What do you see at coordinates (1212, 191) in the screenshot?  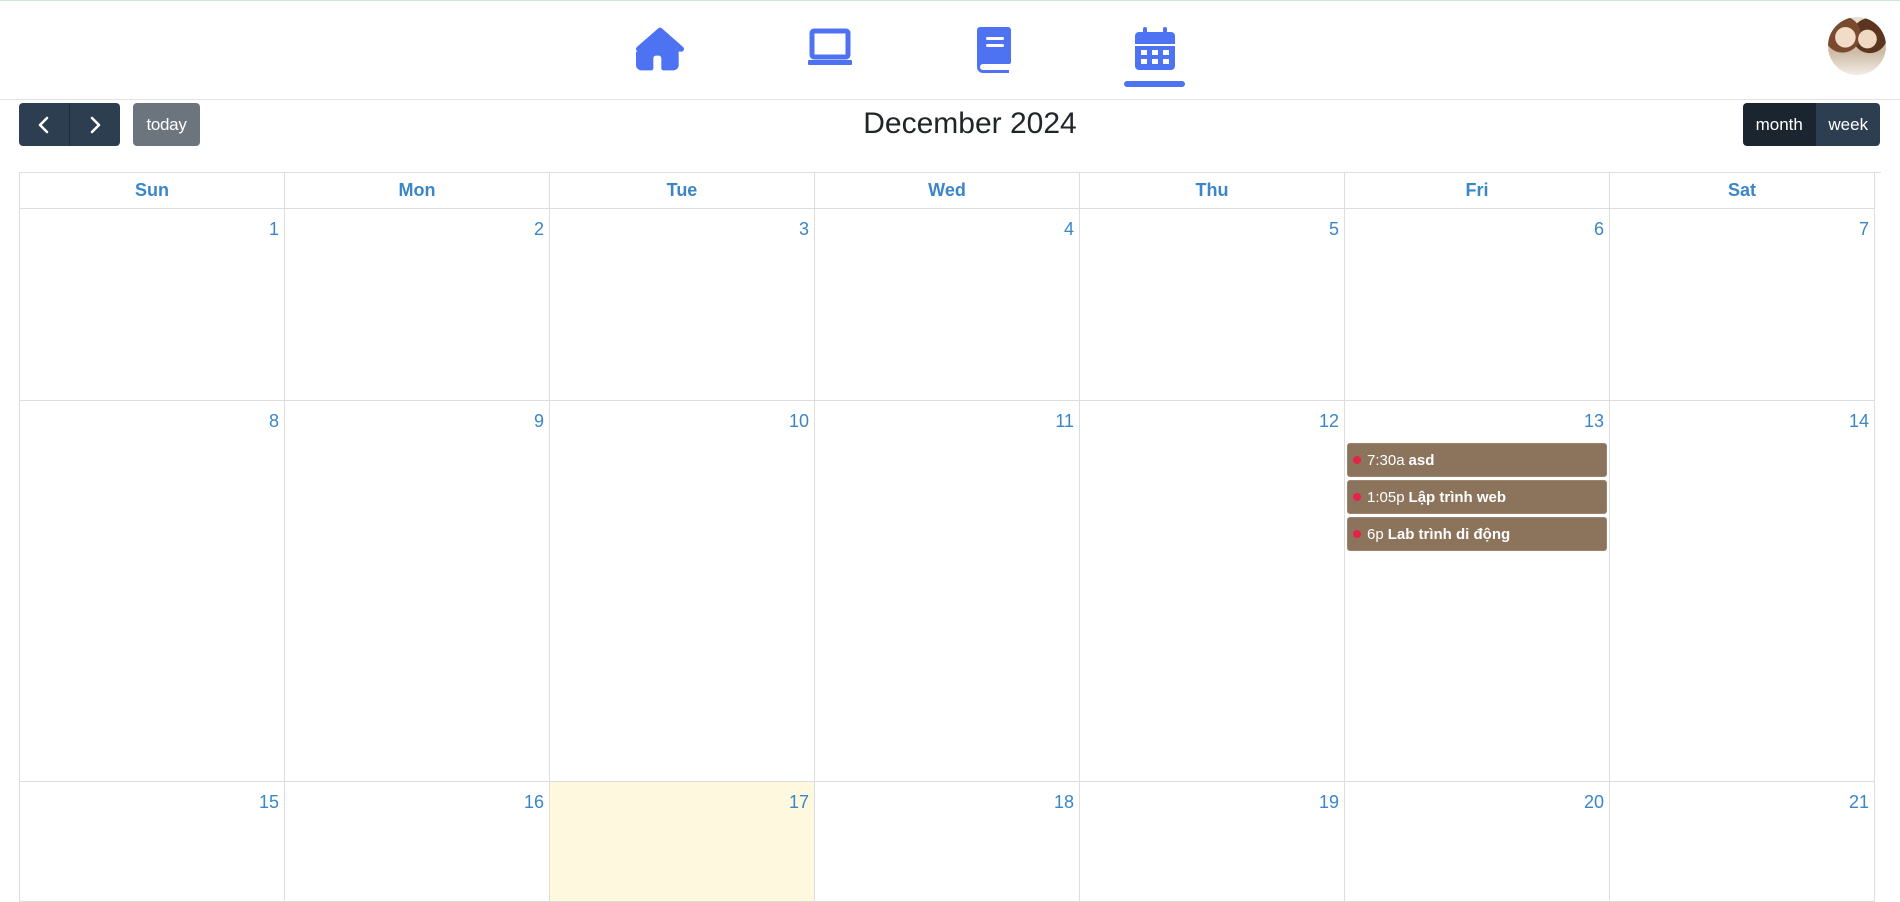 I see `weekday-header-cell: Thu` at bounding box center [1212, 191].